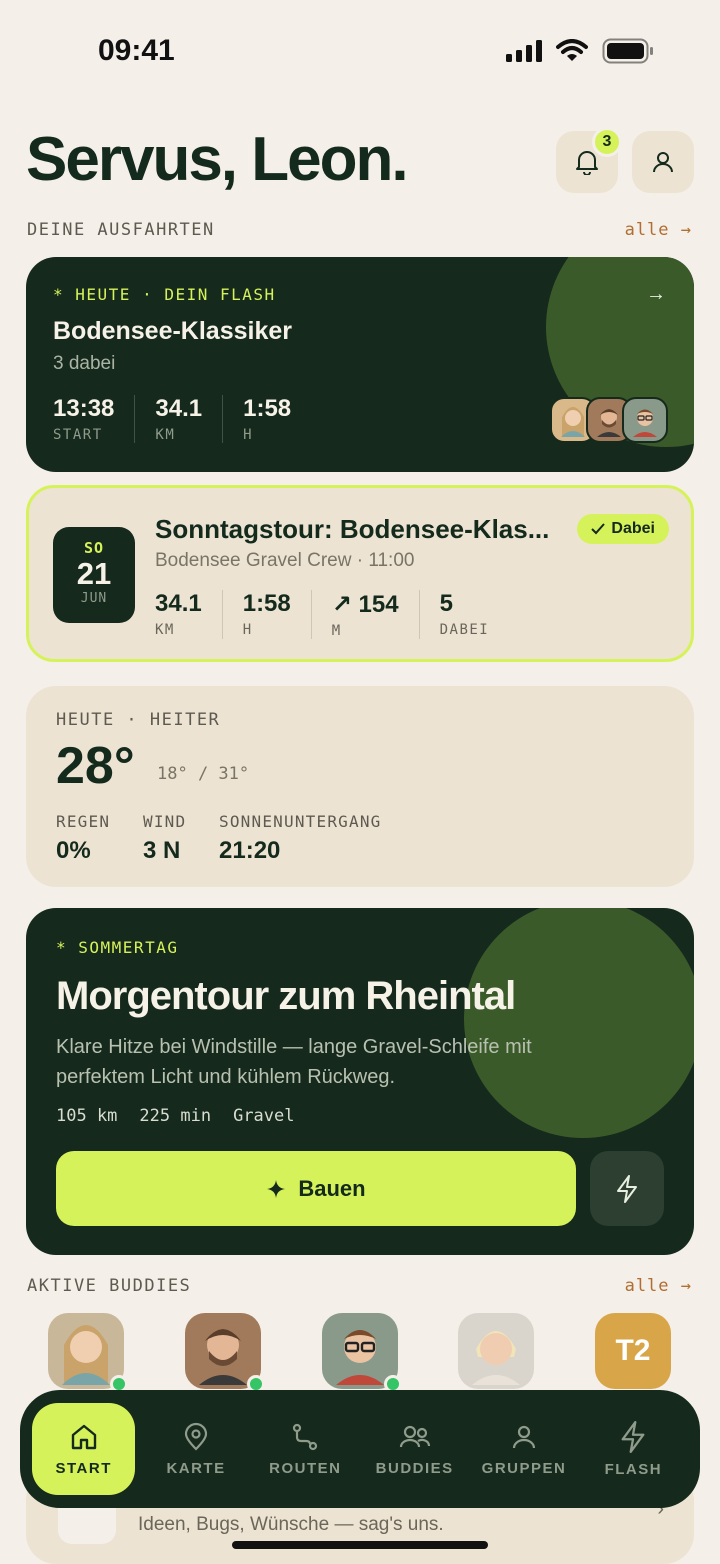 The height and width of the screenshot is (1564, 720). What do you see at coordinates (164, 294) in the screenshot?
I see `flash-ride-kicker: * HEUTE · DEIN FLASH` at bounding box center [164, 294].